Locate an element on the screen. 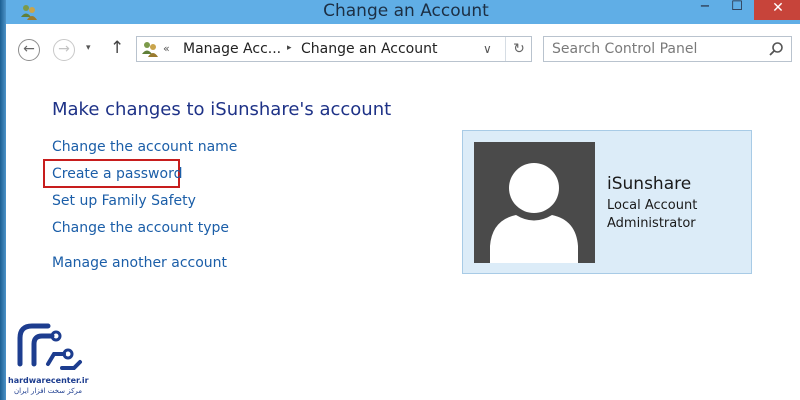 This screenshot has height=400, width=800. double-chevron-icon: « is located at coordinates (166, 48).